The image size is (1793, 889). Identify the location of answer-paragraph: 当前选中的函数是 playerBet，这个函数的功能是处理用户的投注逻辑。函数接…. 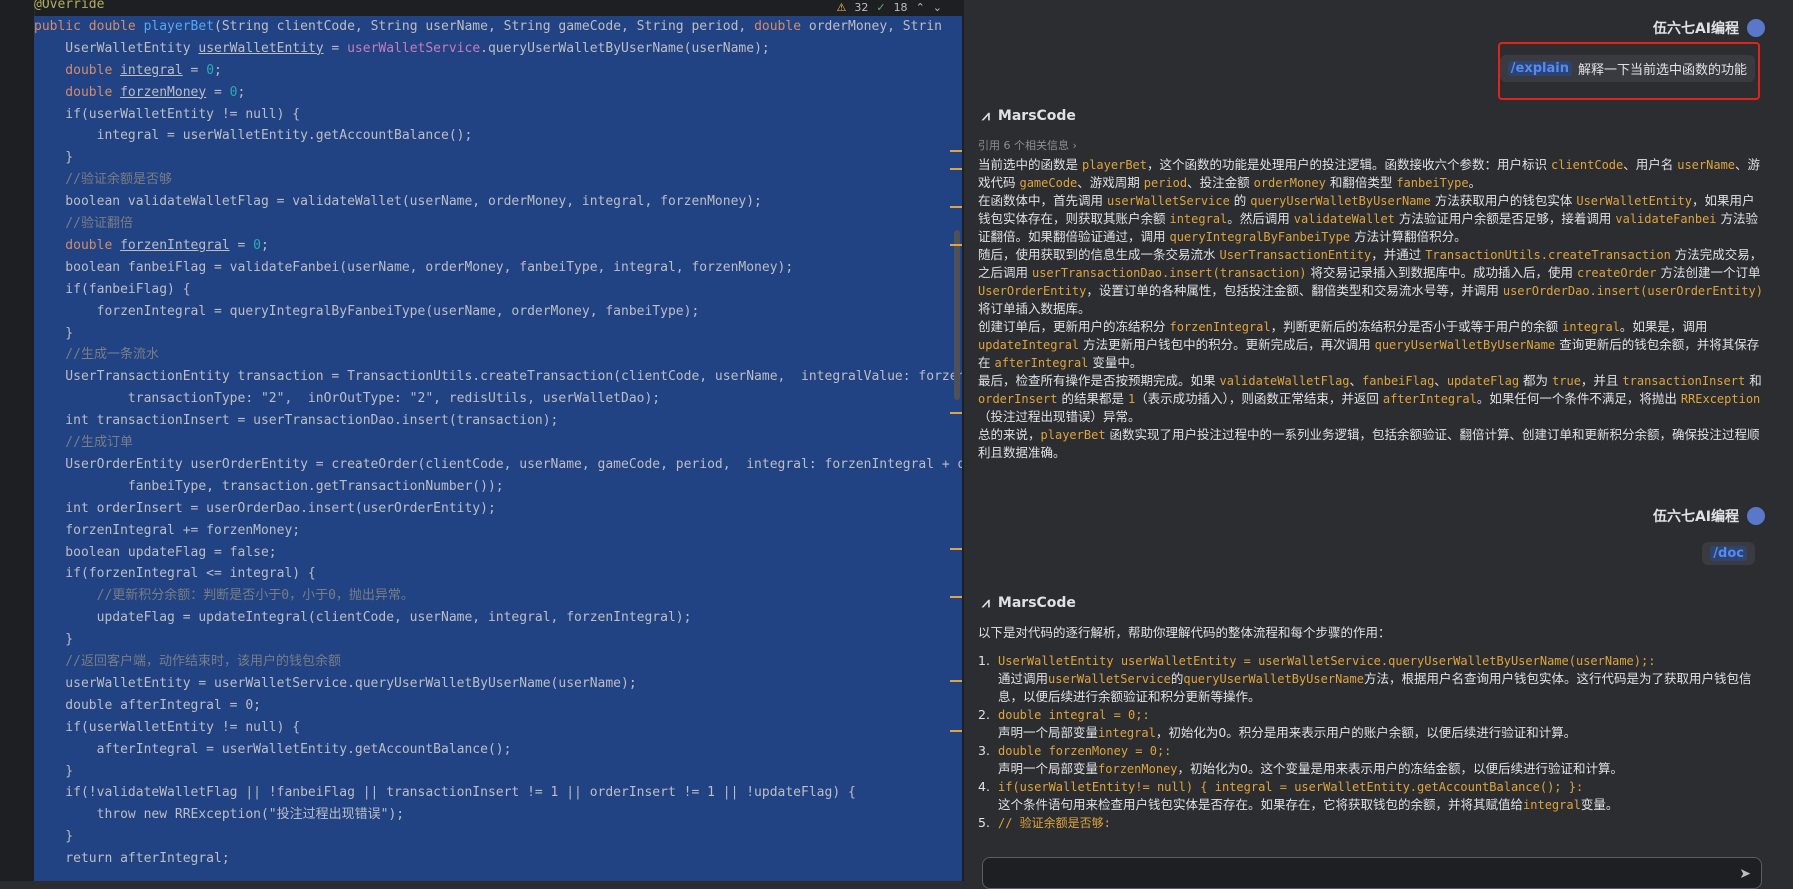
(1371, 174).